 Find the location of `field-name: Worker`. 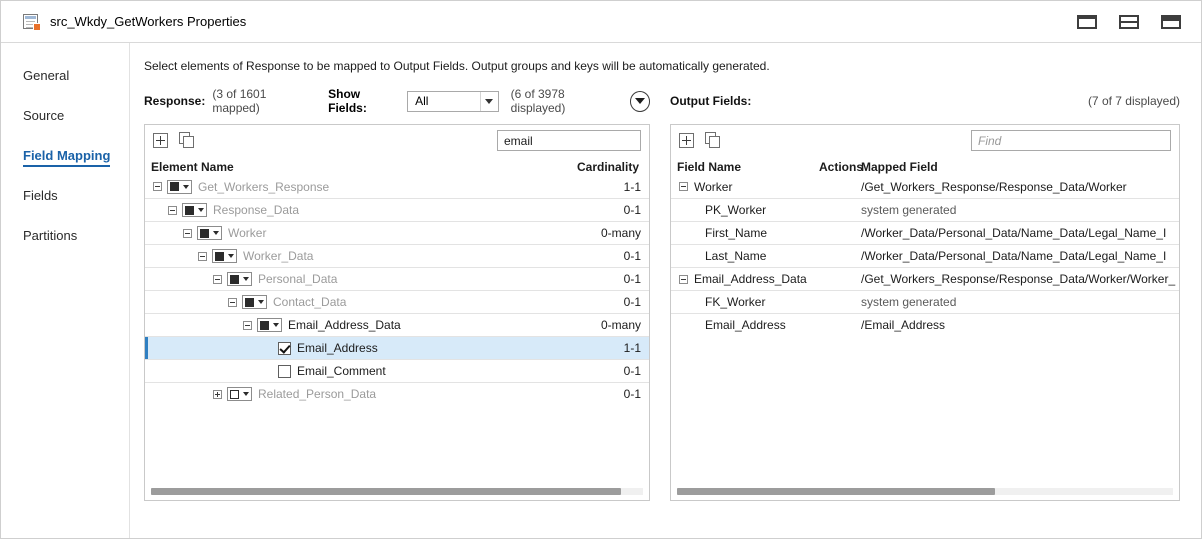

field-name: Worker is located at coordinates (713, 186).